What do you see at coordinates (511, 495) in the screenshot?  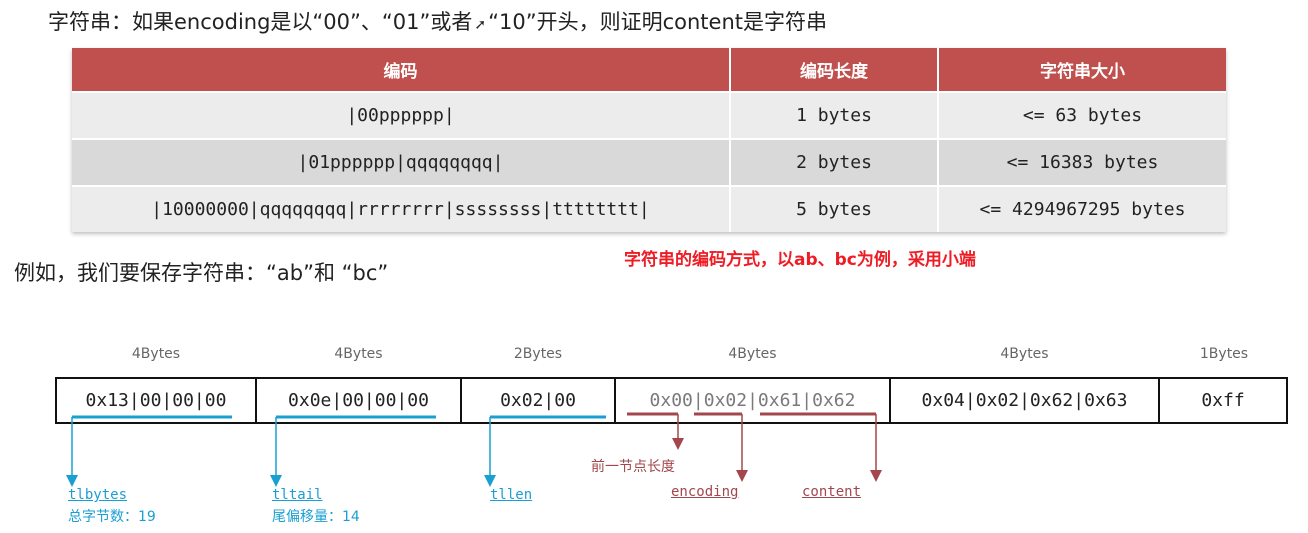 I see `label-tllen: tllen` at bounding box center [511, 495].